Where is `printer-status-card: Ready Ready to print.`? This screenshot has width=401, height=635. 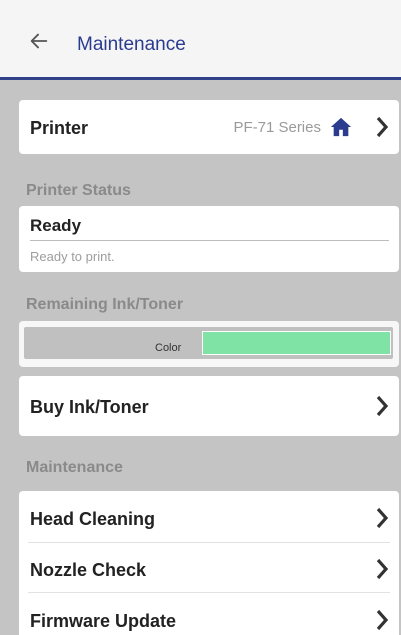
printer-status-card: Ready Ready to print. is located at coordinates (209, 239).